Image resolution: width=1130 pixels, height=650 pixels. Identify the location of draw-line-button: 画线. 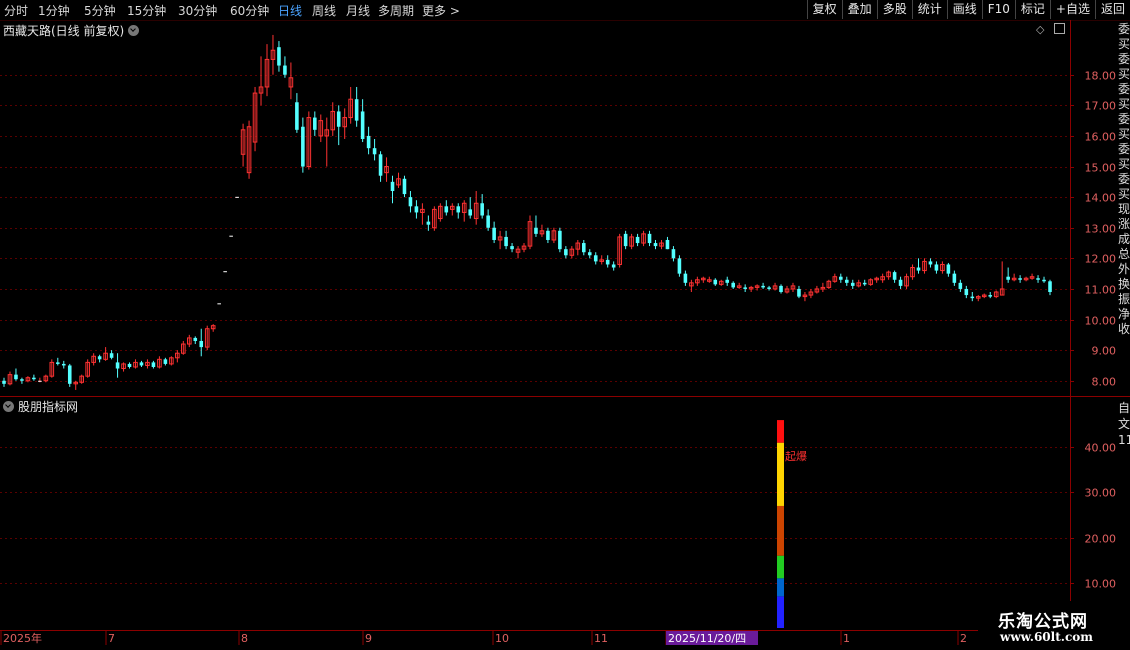
(964, 9).